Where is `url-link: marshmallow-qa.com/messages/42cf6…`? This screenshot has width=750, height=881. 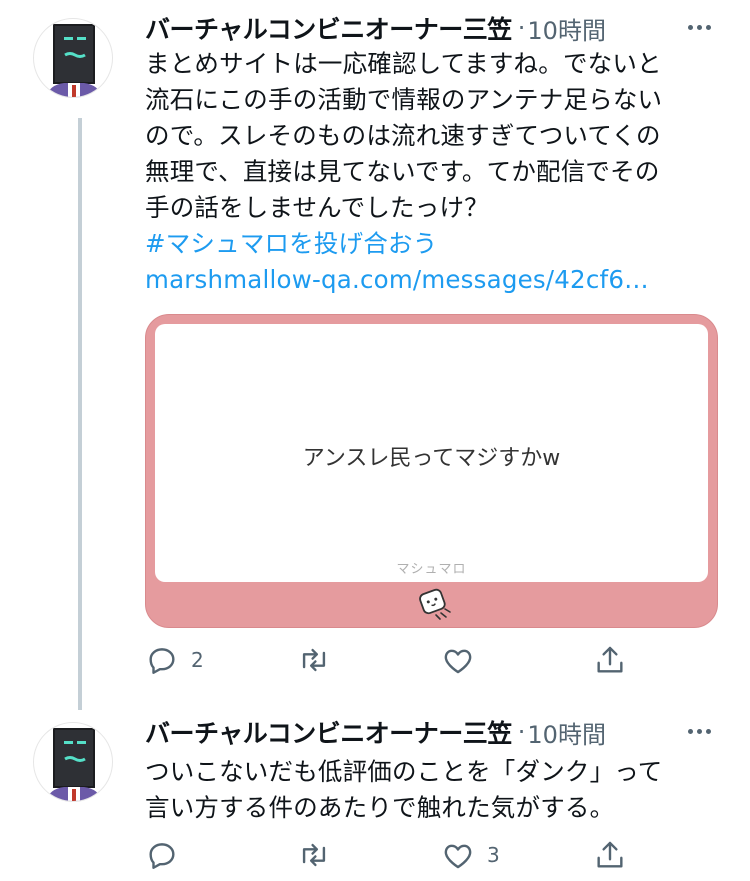
url-link: marshmallow-qa.com/messages/42cf6… is located at coordinates (436, 280).